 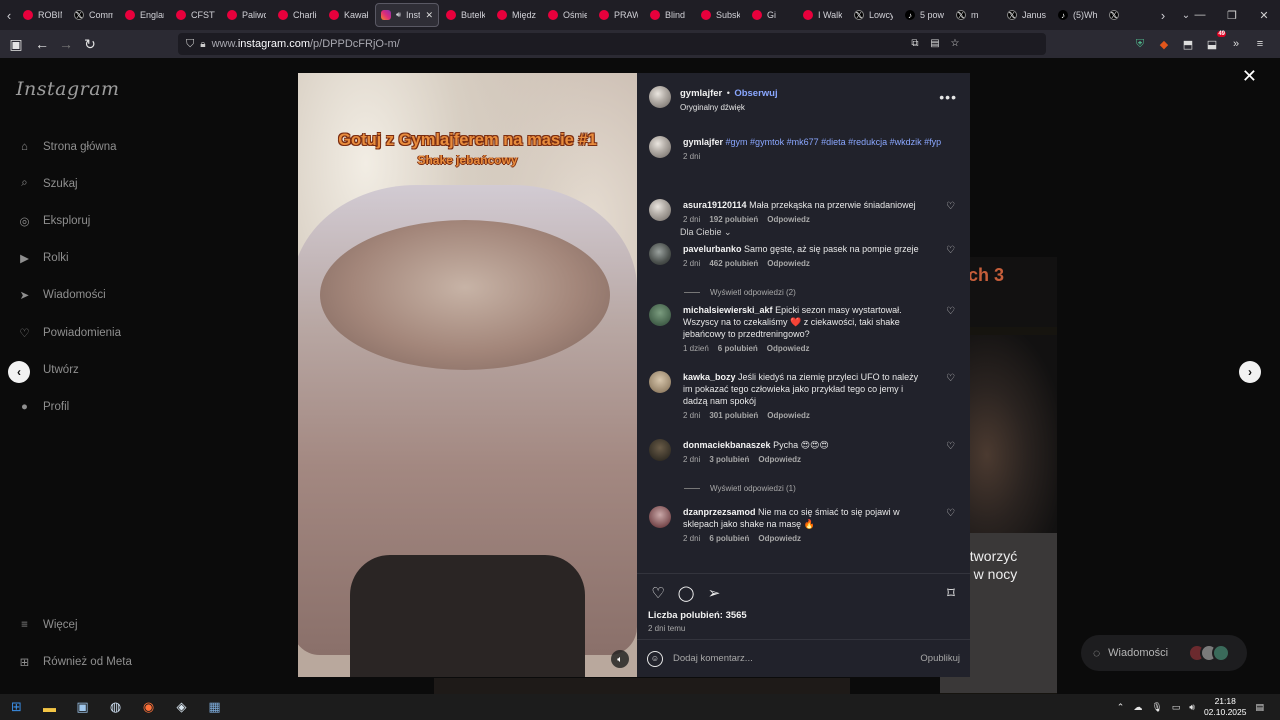 I want to click on fox-extension-icon: ◆, so click(x=1164, y=44).